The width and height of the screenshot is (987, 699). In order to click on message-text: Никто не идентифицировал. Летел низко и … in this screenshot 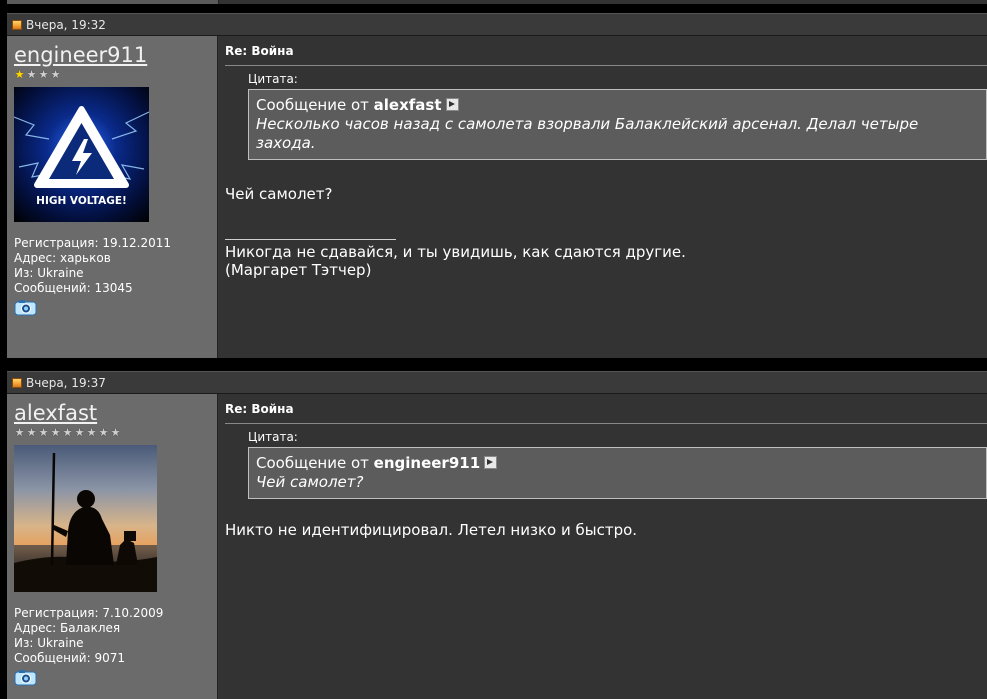, I will do `click(431, 530)`.